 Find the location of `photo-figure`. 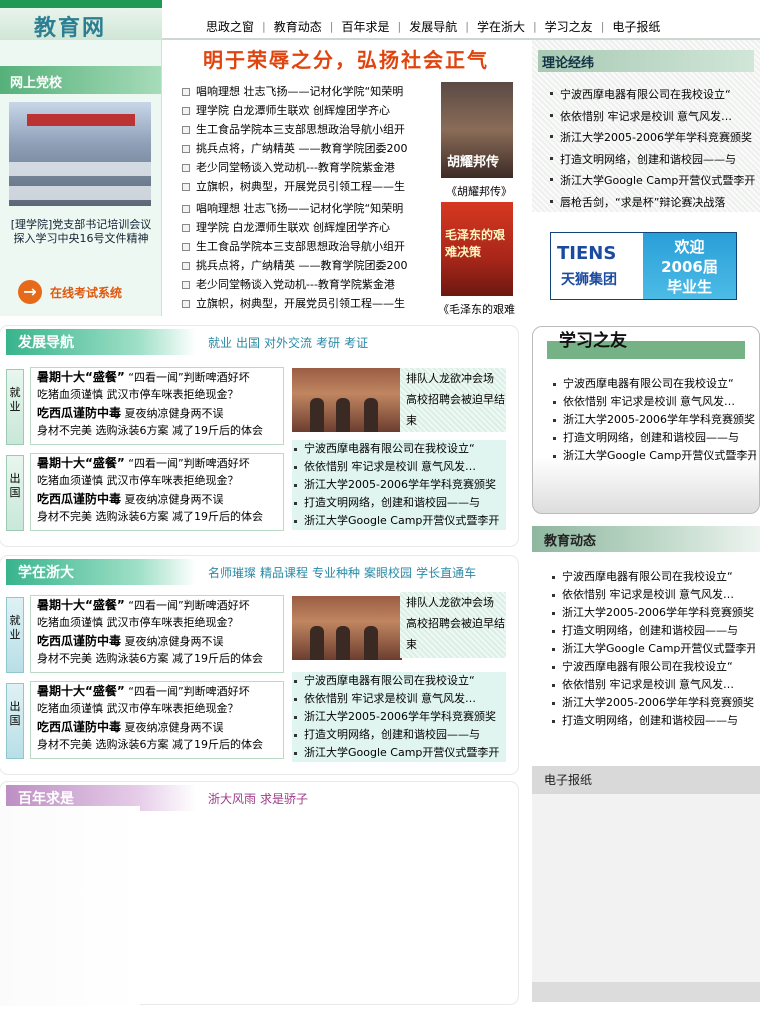

photo-figure is located at coordinates (343, 643).